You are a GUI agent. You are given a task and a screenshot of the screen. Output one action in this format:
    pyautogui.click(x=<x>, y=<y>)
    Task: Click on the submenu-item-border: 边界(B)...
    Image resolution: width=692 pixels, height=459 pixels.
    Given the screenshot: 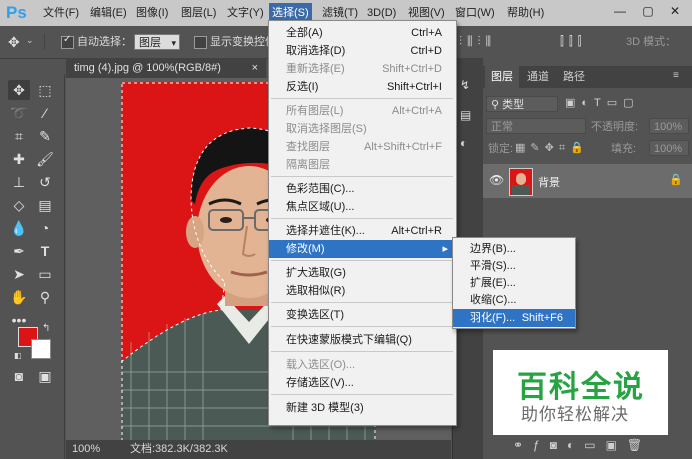 What is the action you would take?
    pyautogui.click(x=514, y=249)
    